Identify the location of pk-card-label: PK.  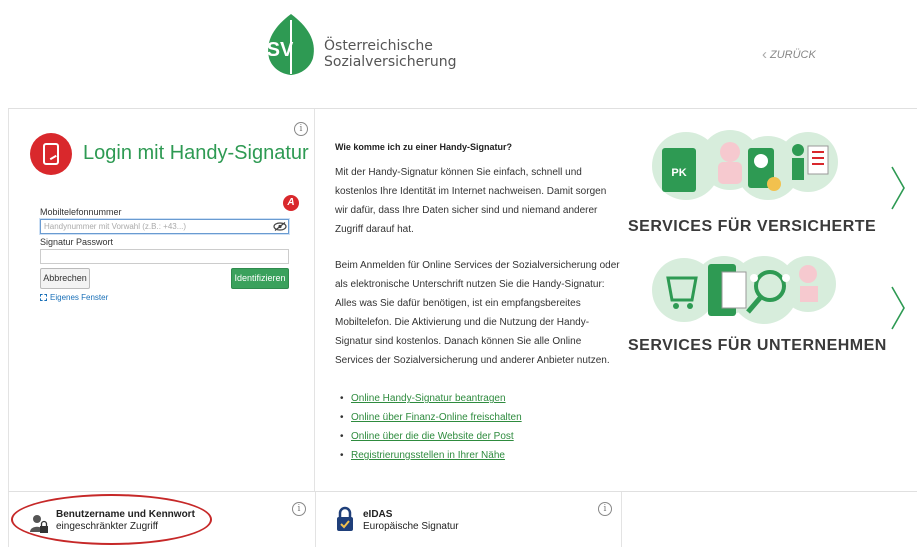
(678, 173).